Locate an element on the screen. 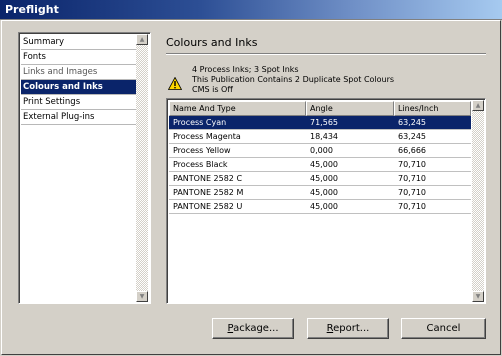  table-row: Process Magenta 18,434 63,245 is located at coordinates (320, 137).